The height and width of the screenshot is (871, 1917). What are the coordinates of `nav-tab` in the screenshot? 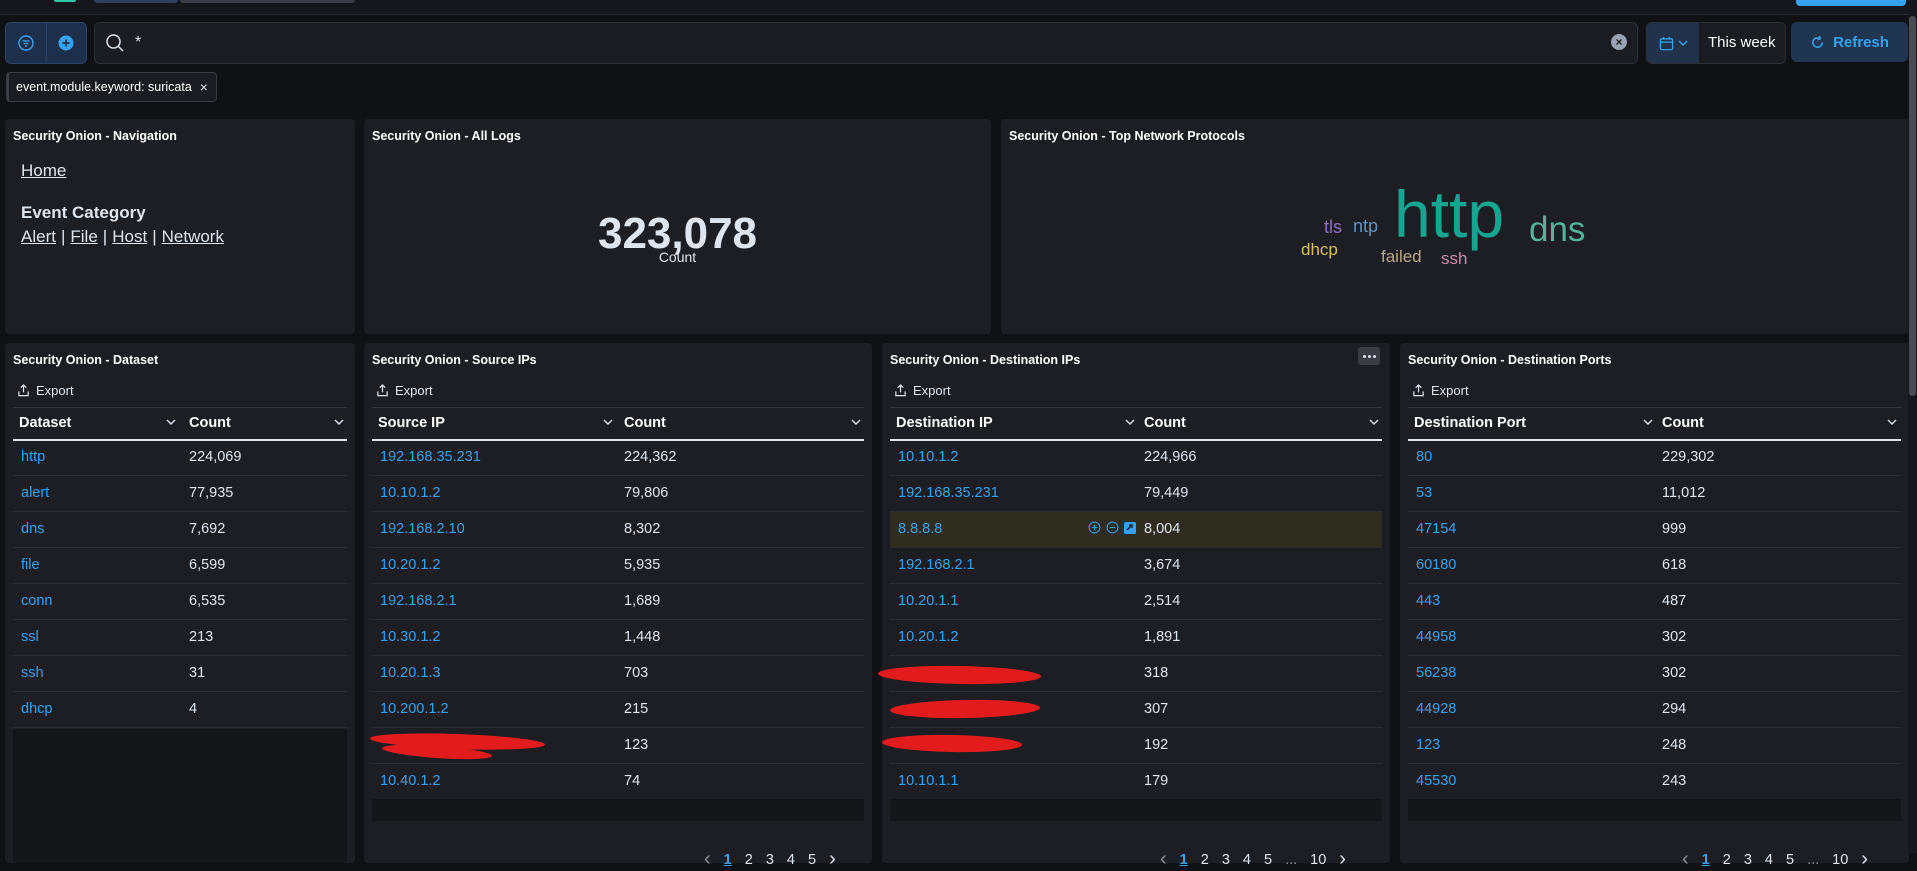 It's located at (267, 1).